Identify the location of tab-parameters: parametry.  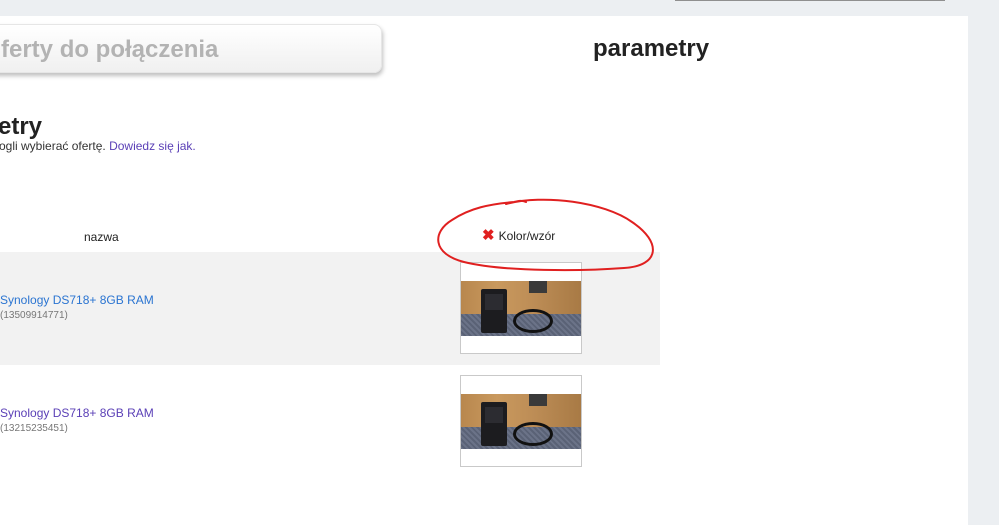
(651, 49).